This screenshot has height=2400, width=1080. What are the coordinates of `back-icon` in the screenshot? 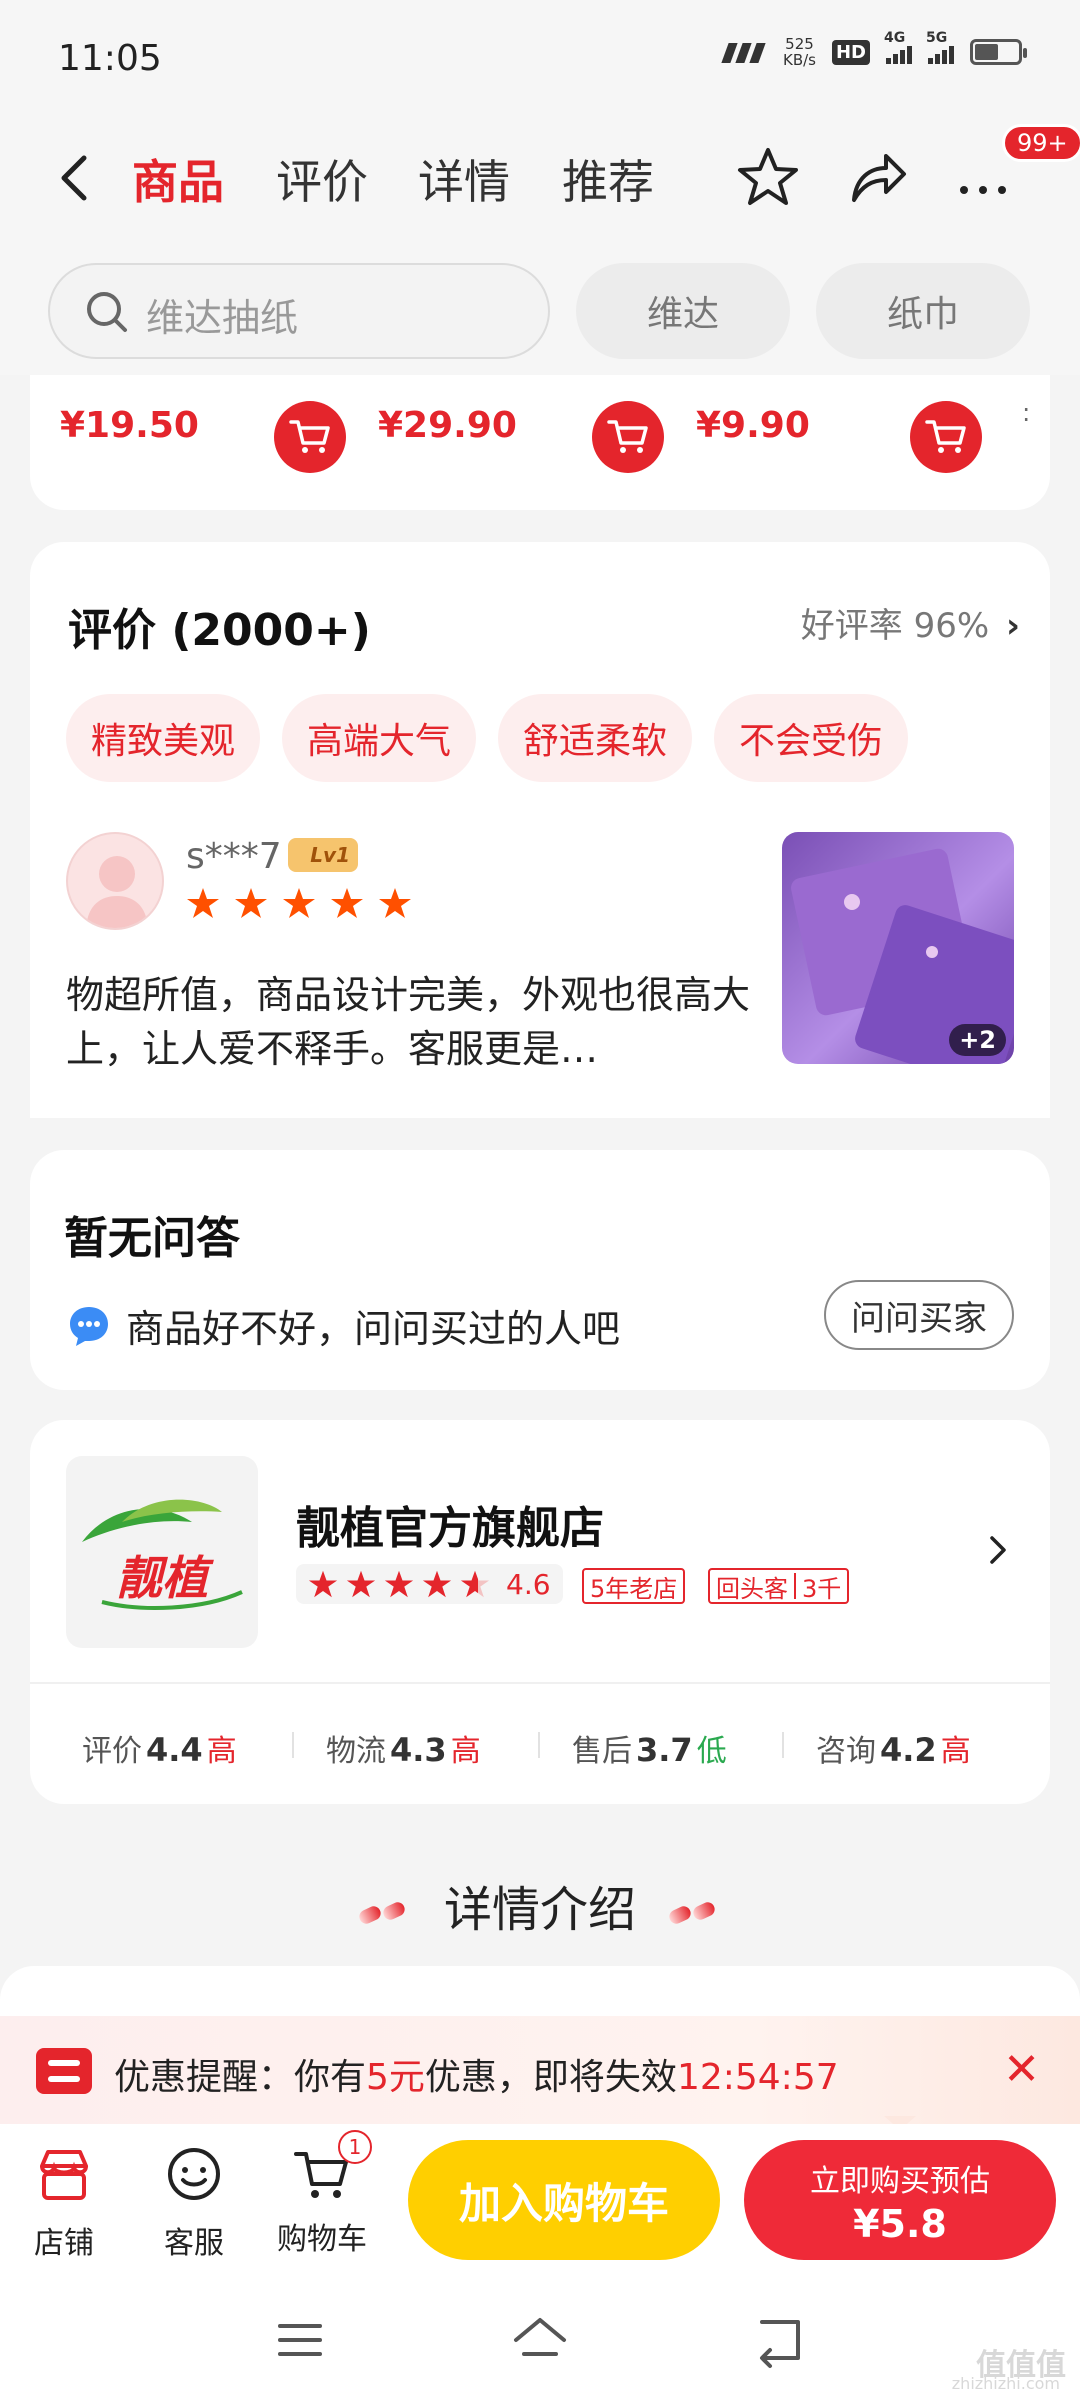 It's located at (780, 2340).